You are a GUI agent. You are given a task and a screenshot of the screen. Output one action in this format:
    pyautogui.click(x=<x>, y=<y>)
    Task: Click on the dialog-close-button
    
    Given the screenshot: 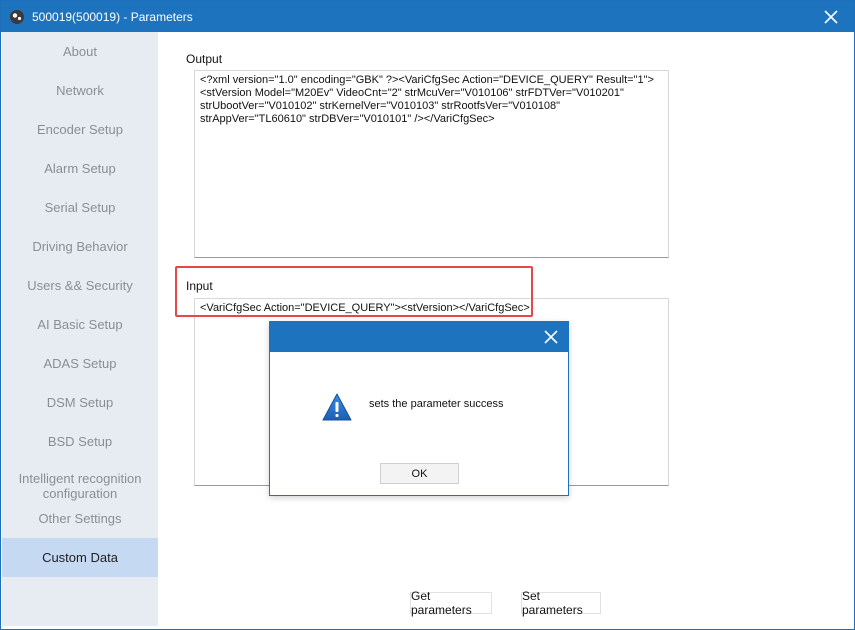 What is the action you would take?
    pyautogui.click(x=551, y=337)
    